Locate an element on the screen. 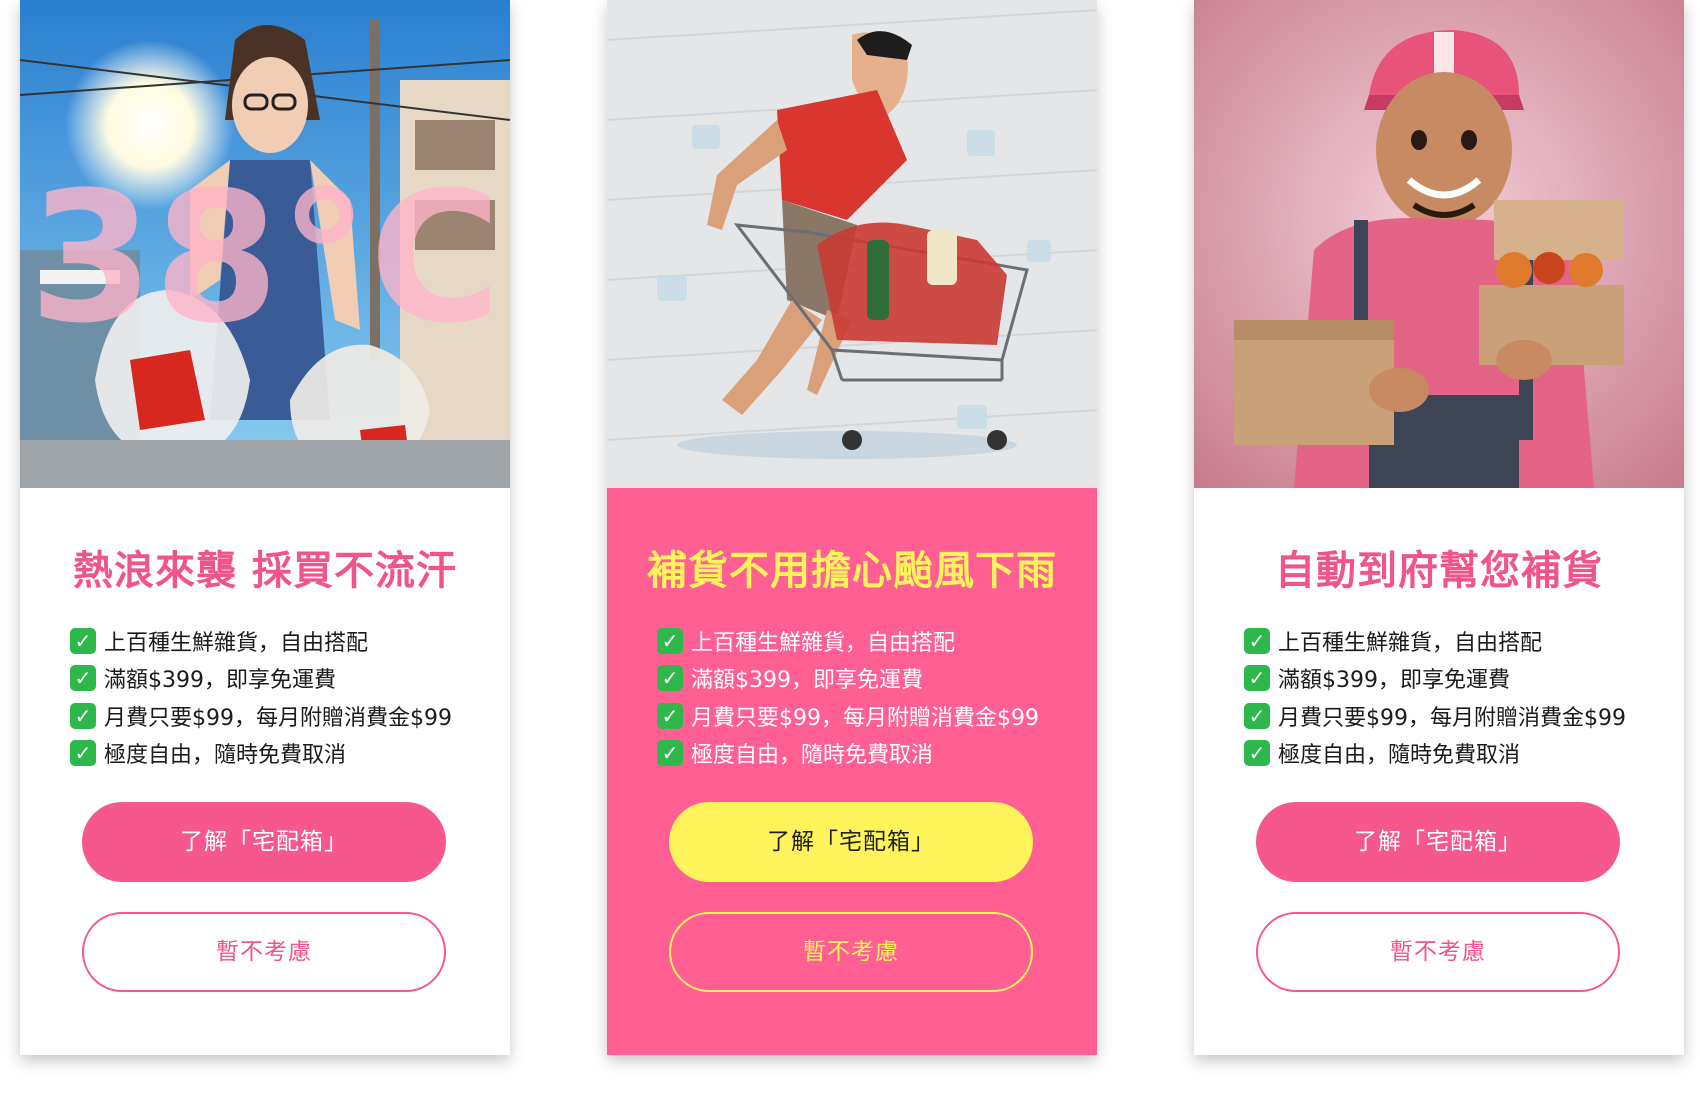 The width and height of the screenshot is (1700, 1100). heatwave-shopper-illustration: 38°C is located at coordinates (265, 244).